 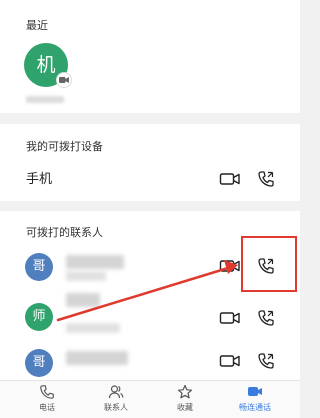 What do you see at coordinates (116, 399) in the screenshot?
I see `nav-item-contacts: 联系人` at bounding box center [116, 399].